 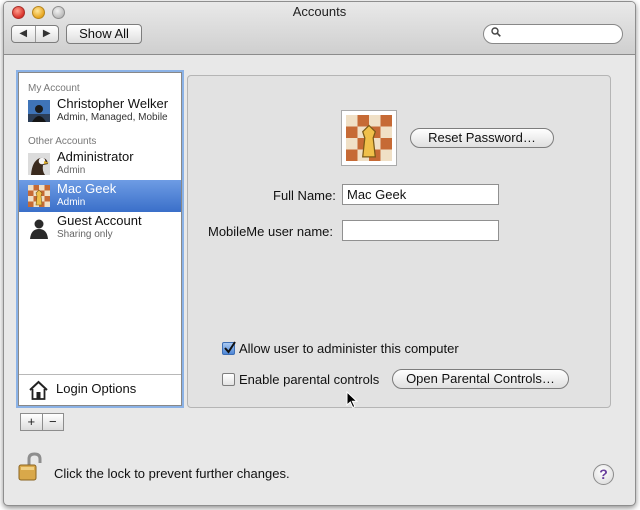 What do you see at coordinates (39, 111) in the screenshot?
I see `person-photo-icon` at bounding box center [39, 111].